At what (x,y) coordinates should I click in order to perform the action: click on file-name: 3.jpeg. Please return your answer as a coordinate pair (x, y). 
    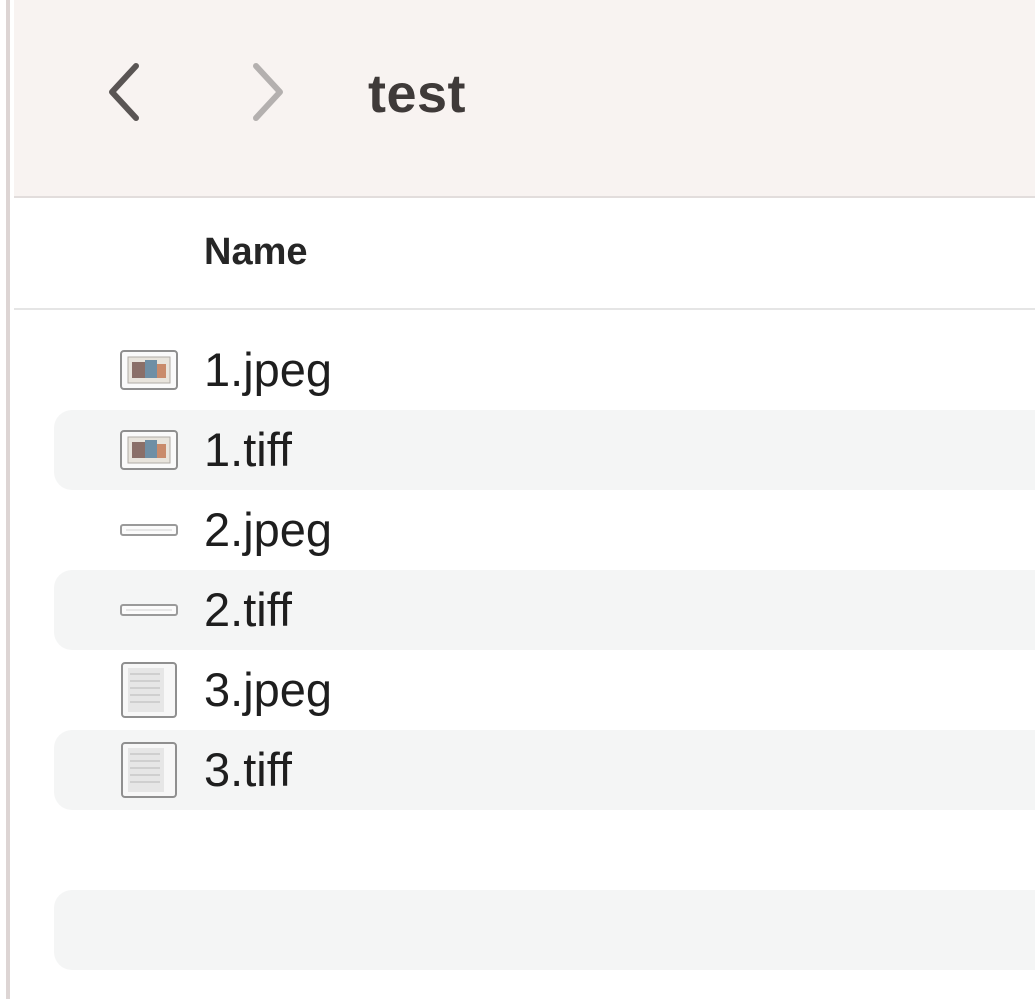
    Looking at the image, I should click on (268, 689).